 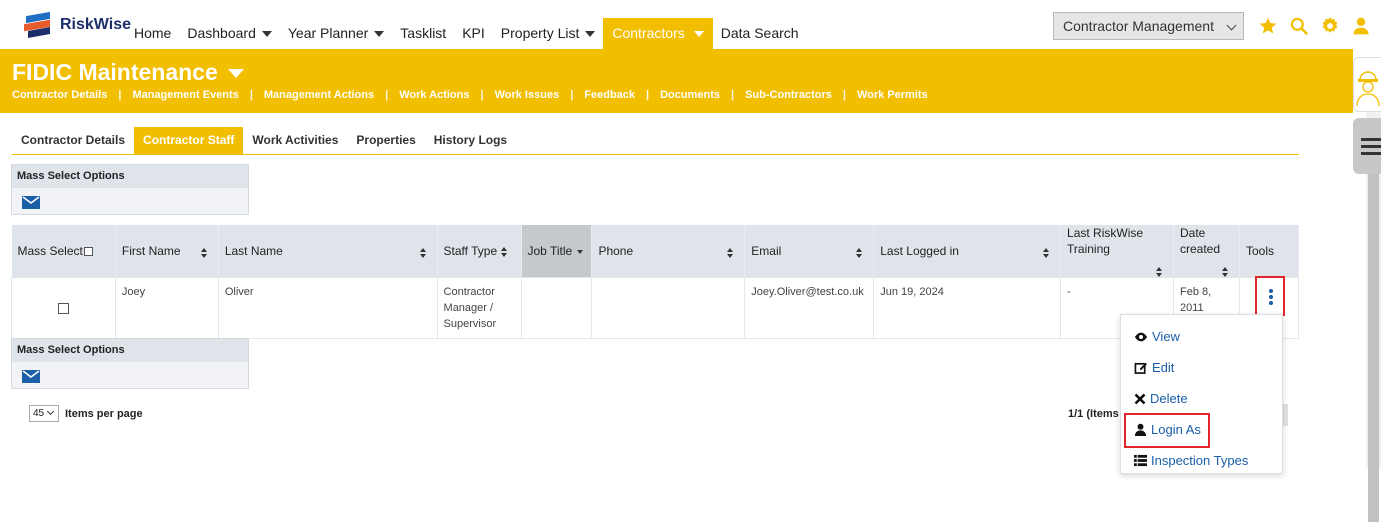 What do you see at coordinates (1138, 26) in the screenshot?
I see `module-select-value: Contractor Management` at bounding box center [1138, 26].